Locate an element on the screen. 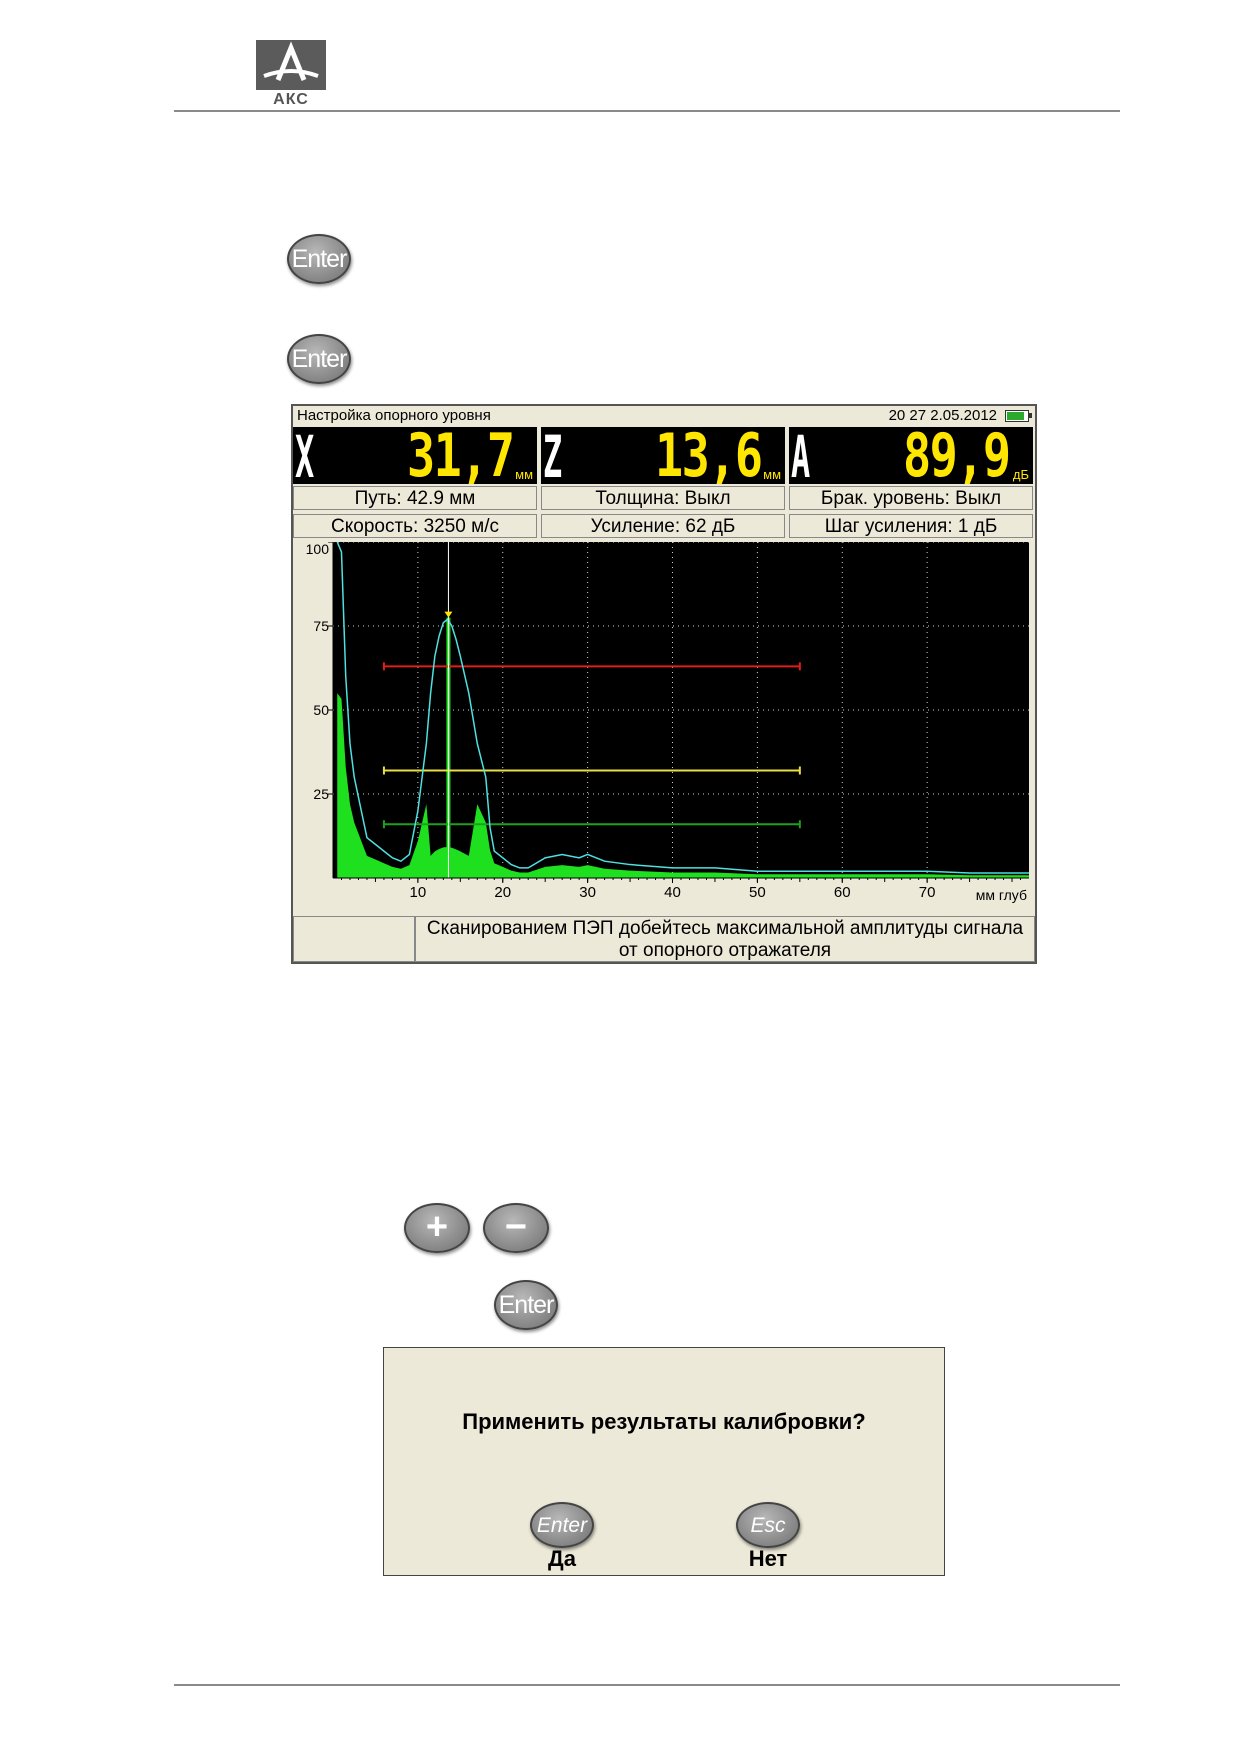 The width and height of the screenshot is (1240, 1754). dialog-question: Применить результаты калибровки? is located at coordinates (664, 1421).